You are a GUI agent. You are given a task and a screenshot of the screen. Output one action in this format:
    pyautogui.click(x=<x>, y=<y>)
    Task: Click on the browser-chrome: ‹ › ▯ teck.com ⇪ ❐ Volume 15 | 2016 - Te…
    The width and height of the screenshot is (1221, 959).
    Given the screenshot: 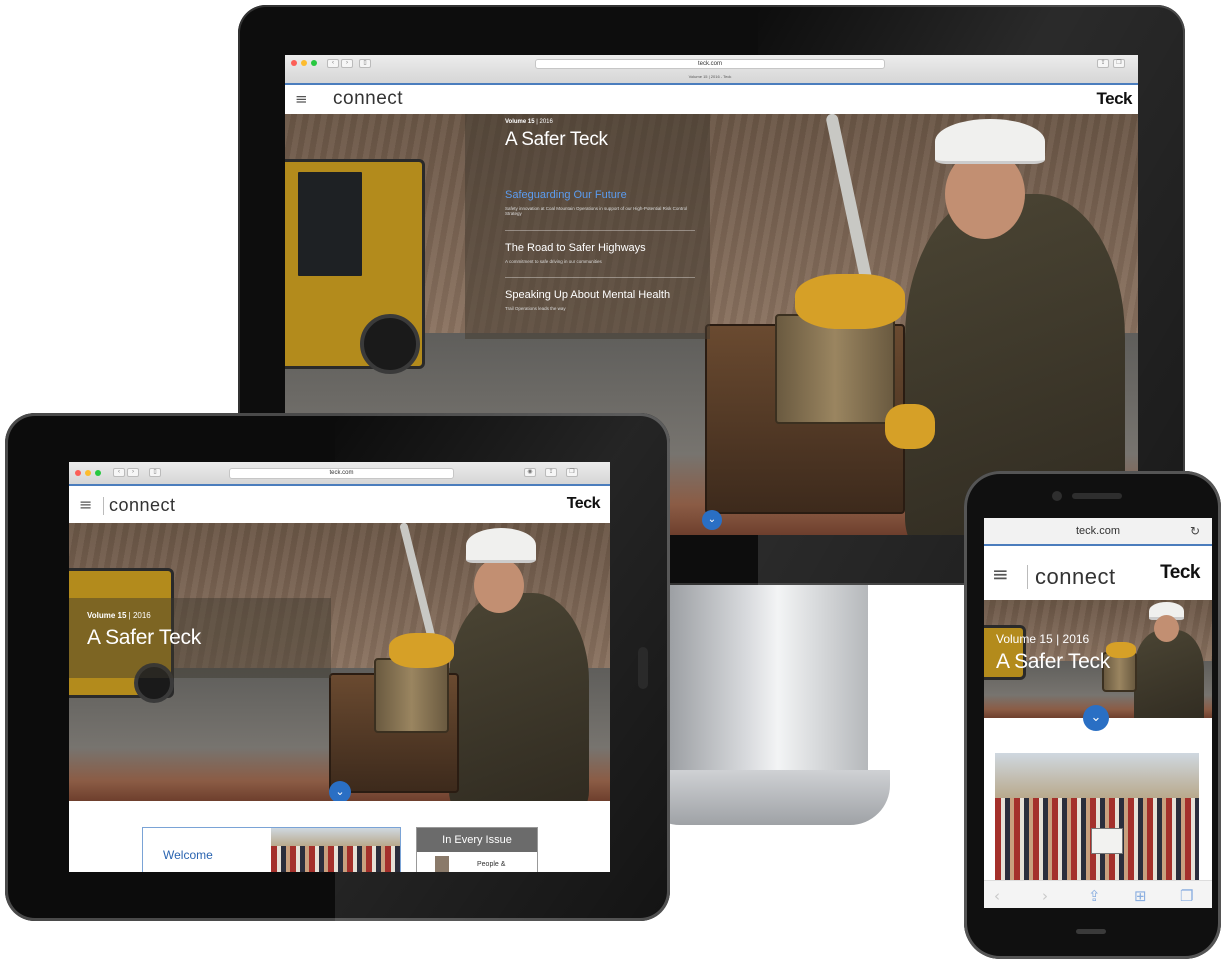 What is the action you would take?
    pyautogui.click(x=711, y=70)
    